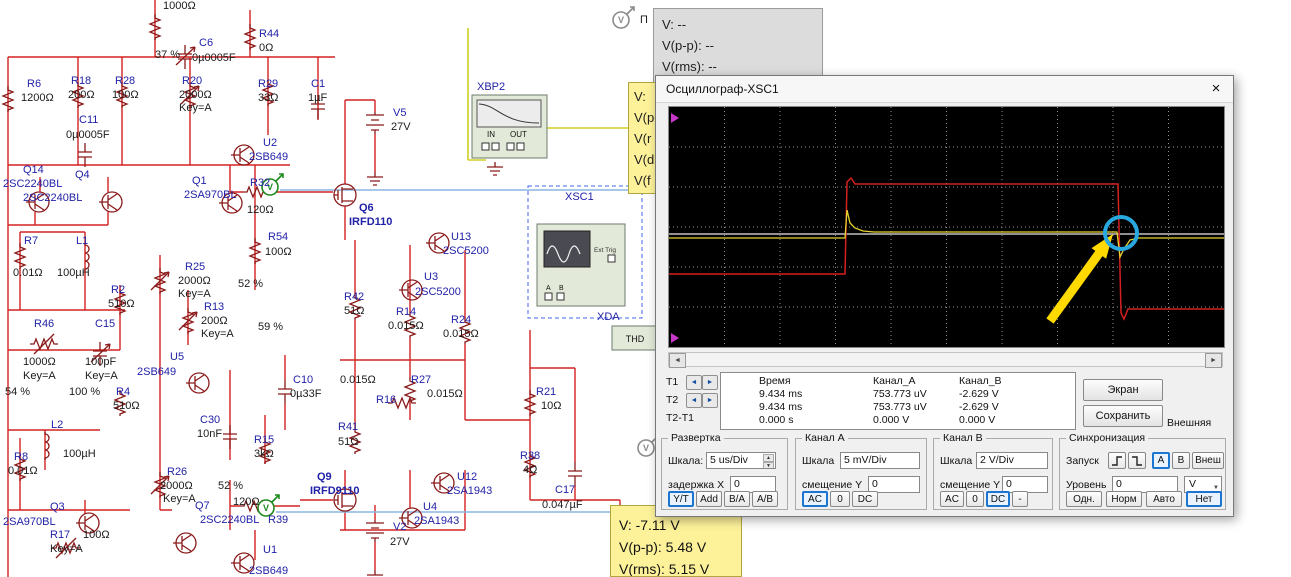  Describe the element at coordinates (1082, 461) in the screenshot. I see `trigger-start-label: Запуск` at that location.